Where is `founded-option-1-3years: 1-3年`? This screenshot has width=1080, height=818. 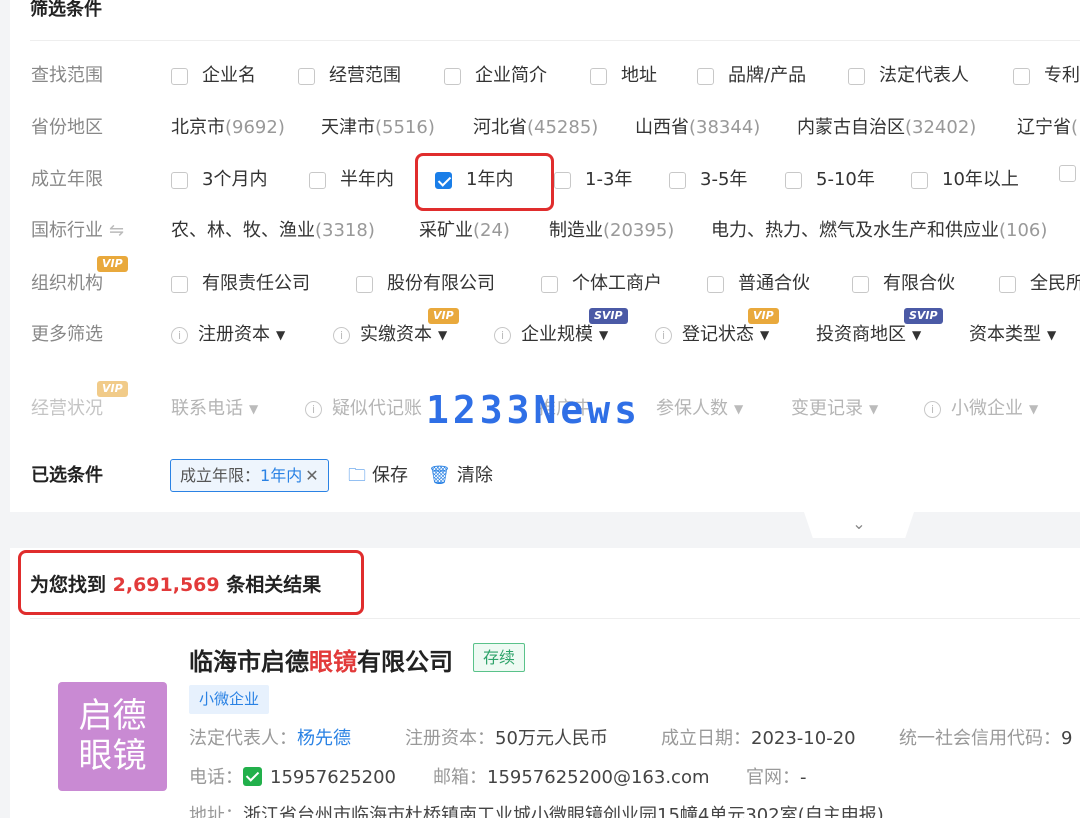
founded-option-1-3years: 1-3年 is located at coordinates (593, 180).